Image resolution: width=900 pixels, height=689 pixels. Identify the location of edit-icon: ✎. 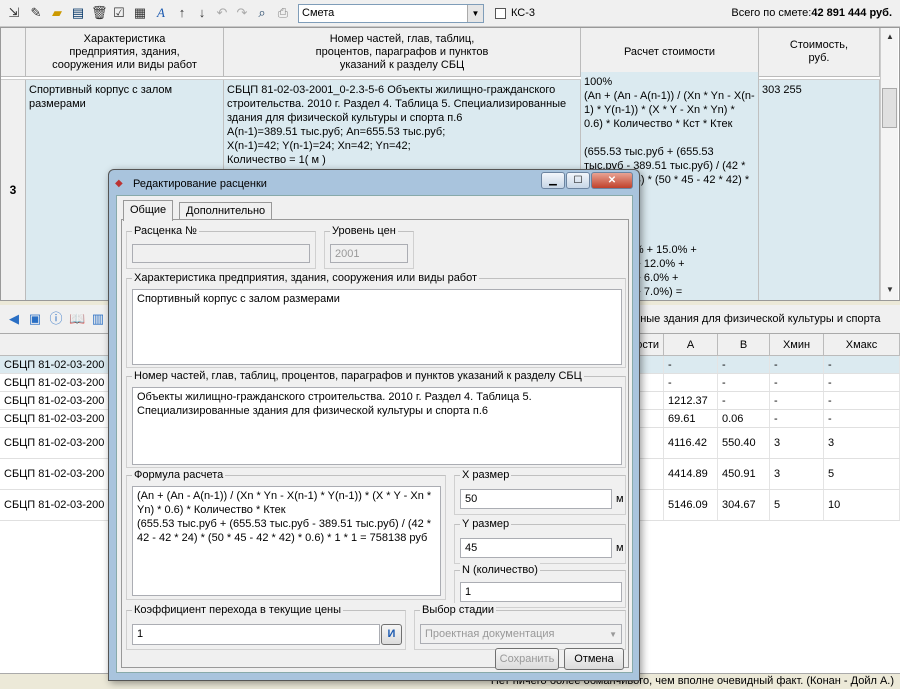
(36, 13).